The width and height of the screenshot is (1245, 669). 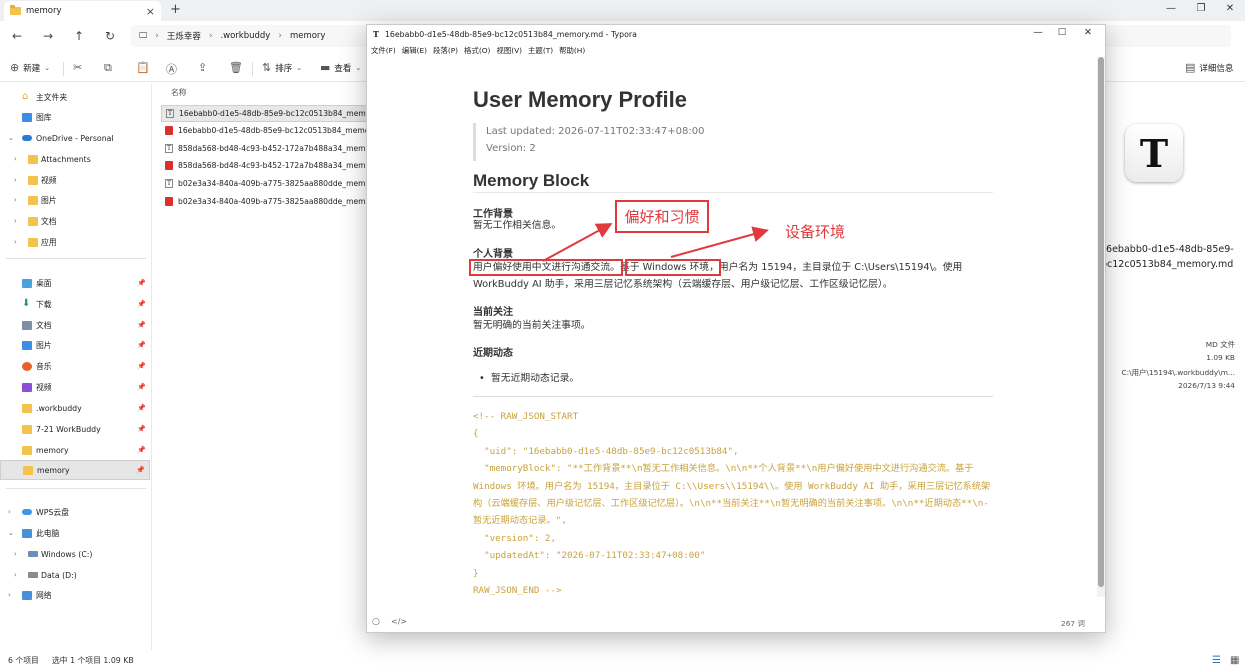 What do you see at coordinates (75, 304) in the screenshot?
I see `sidebar-item-downloads: ⬇ 下载 📌` at bounding box center [75, 304].